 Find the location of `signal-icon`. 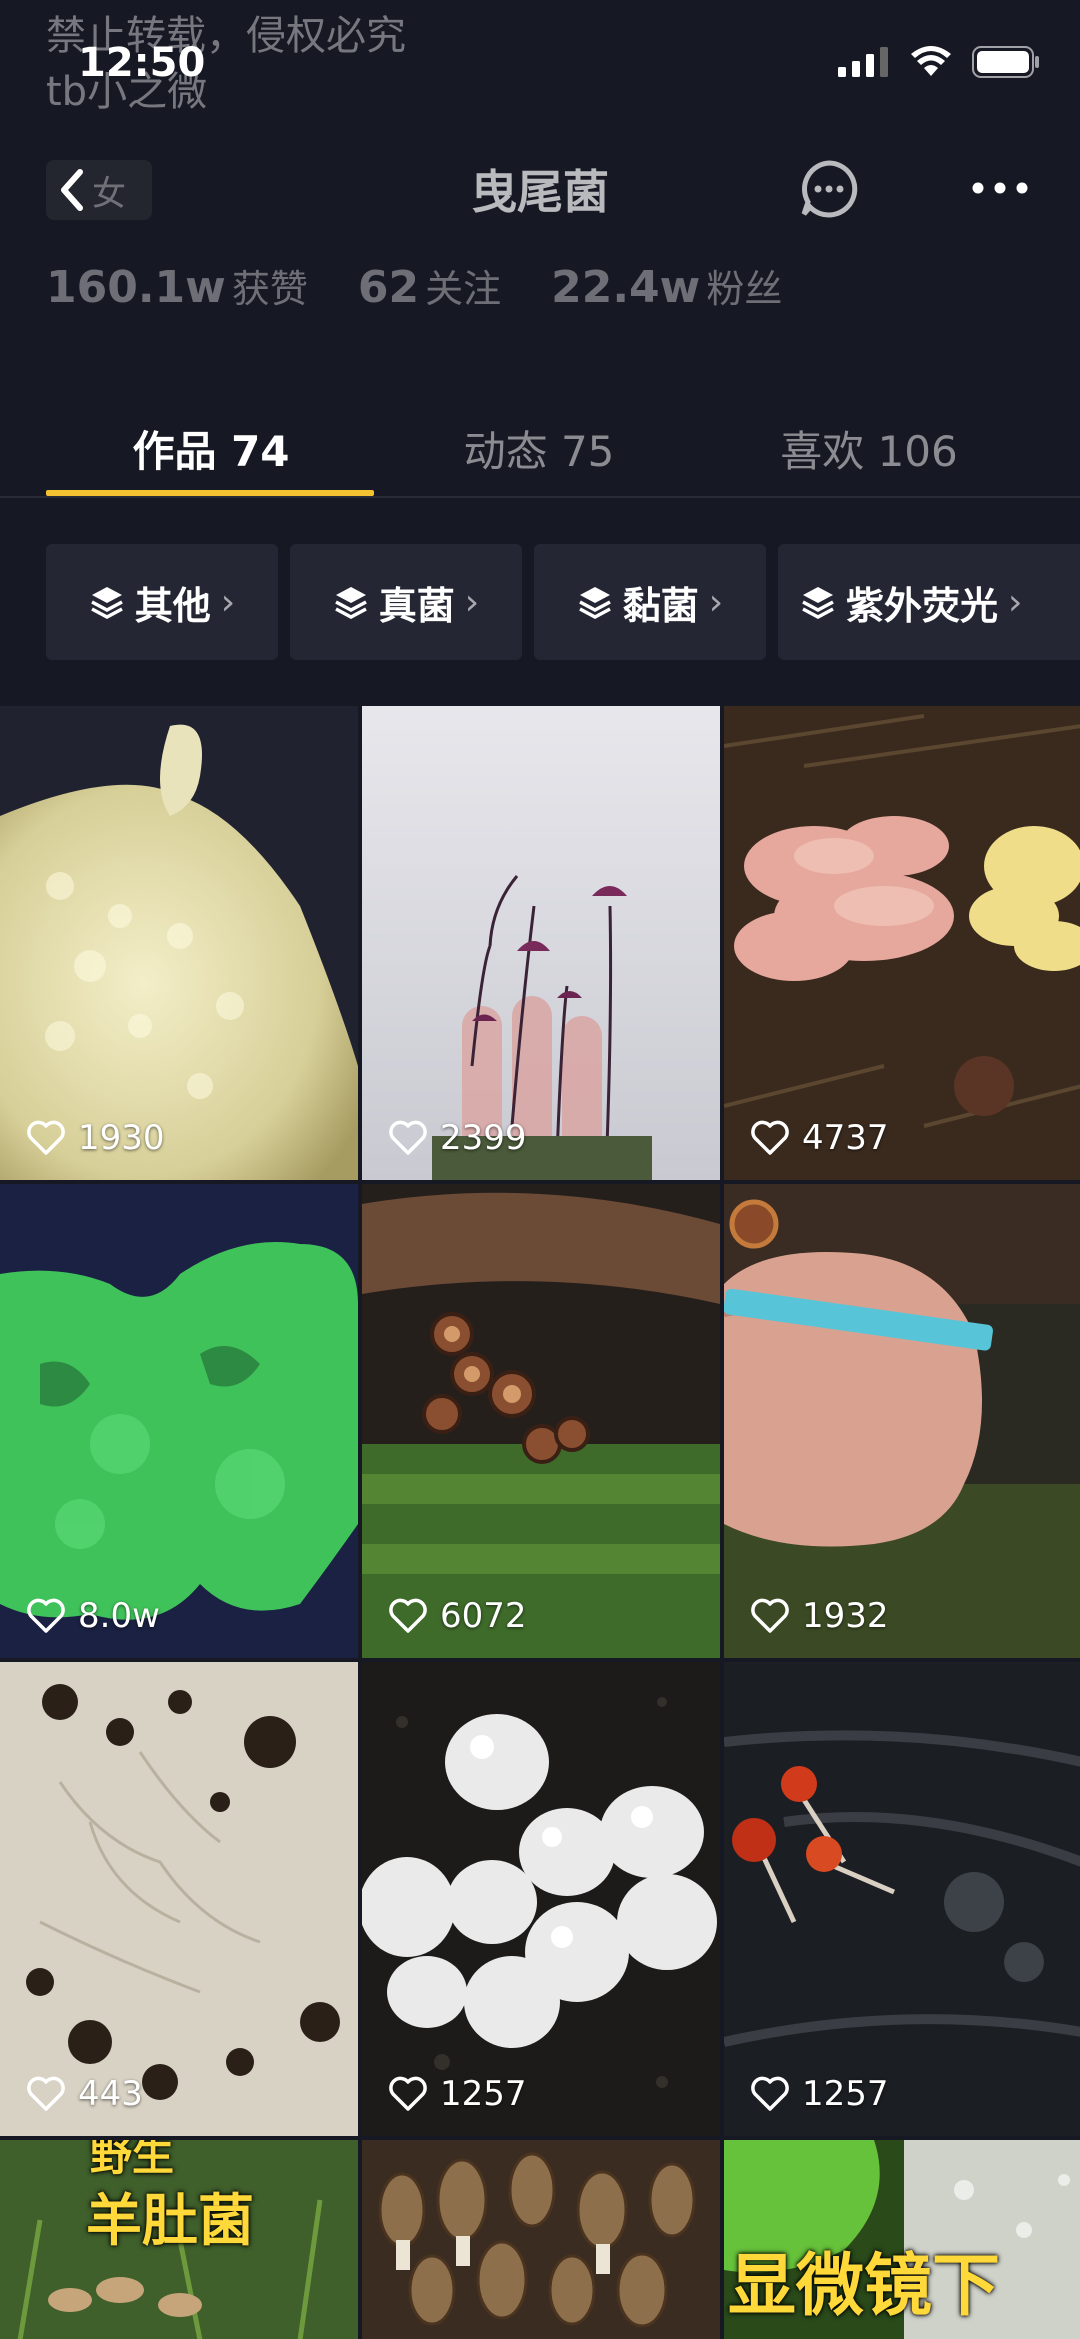

signal-icon is located at coordinates (863, 62).